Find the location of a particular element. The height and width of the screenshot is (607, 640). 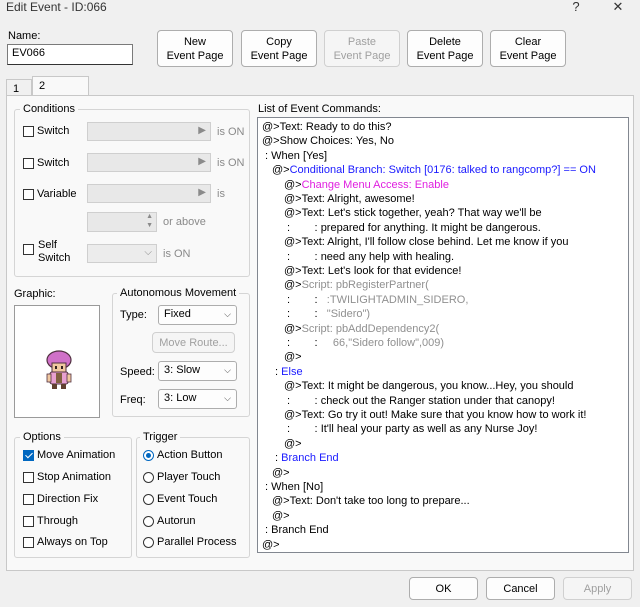

tab-page-1: 1 is located at coordinates (19, 87).